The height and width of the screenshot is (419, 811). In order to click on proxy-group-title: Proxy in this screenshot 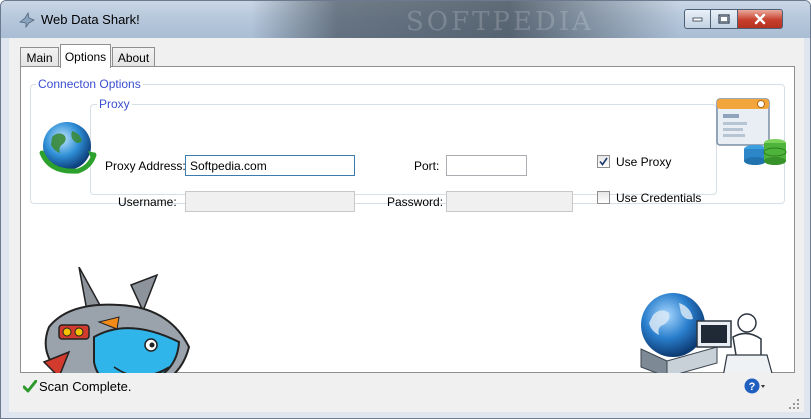, I will do `click(114, 104)`.